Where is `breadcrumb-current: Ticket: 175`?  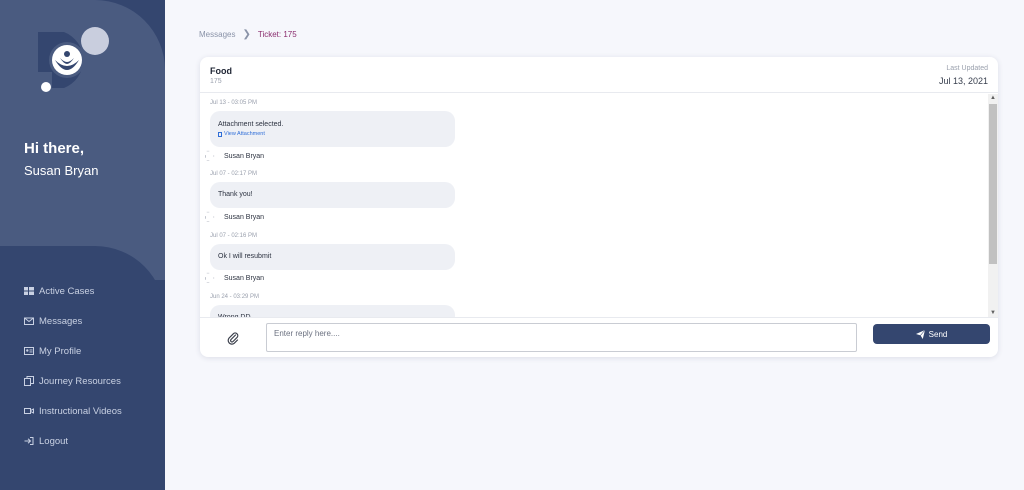 breadcrumb-current: Ticket: 175 is located at coordinates (277, 34).